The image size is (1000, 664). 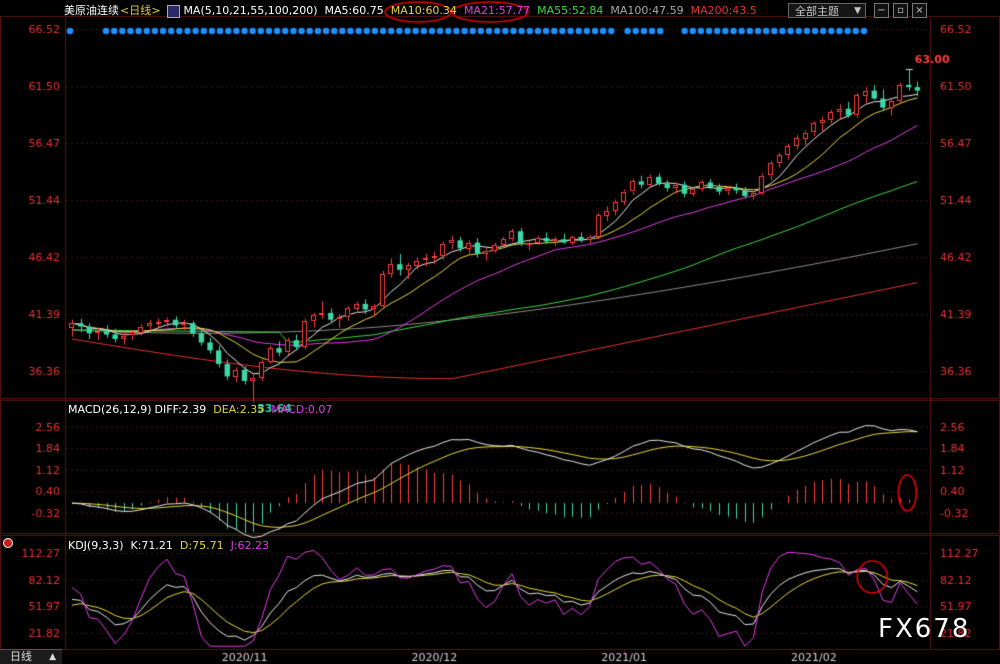 I want to click on kdj-panel-header: KDJ(9,3,3) K:71.21 D:75.71 J:62.23, so click(x=172, y=546).